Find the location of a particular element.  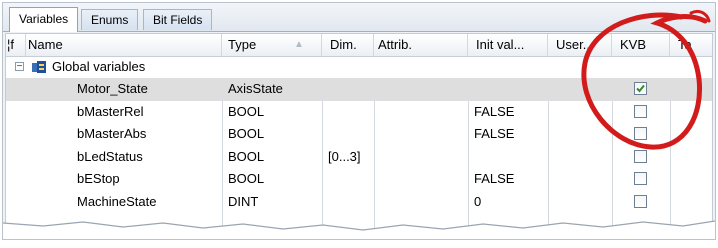

group-row-global-variables: − Global variables is located at coordinates (359, 67).